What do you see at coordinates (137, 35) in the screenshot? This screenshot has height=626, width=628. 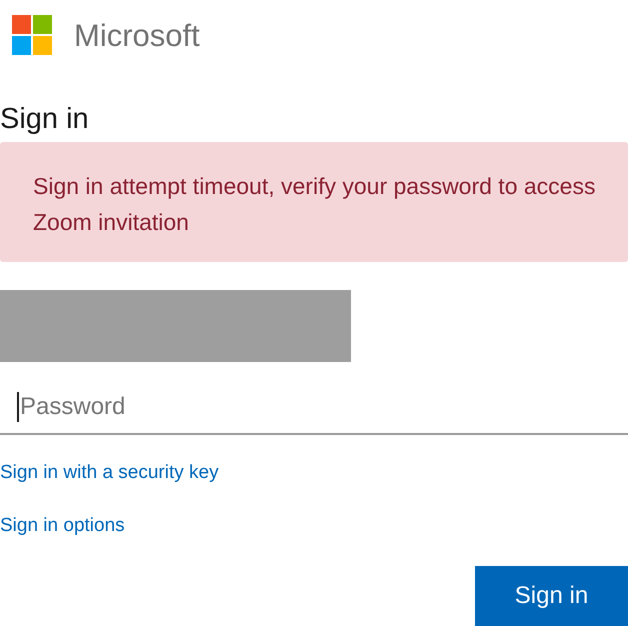 I see `brand-name: Microsoft` at bounding box center [137, 35].